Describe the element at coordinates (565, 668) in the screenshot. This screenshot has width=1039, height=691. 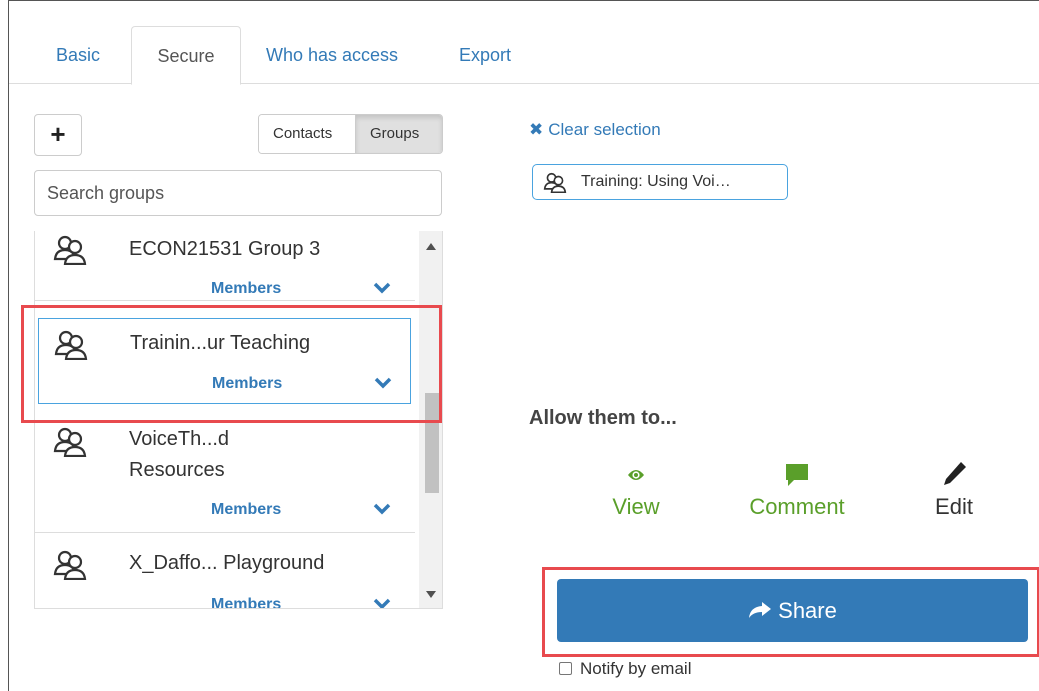
I see `notify-checkbox` at that location.